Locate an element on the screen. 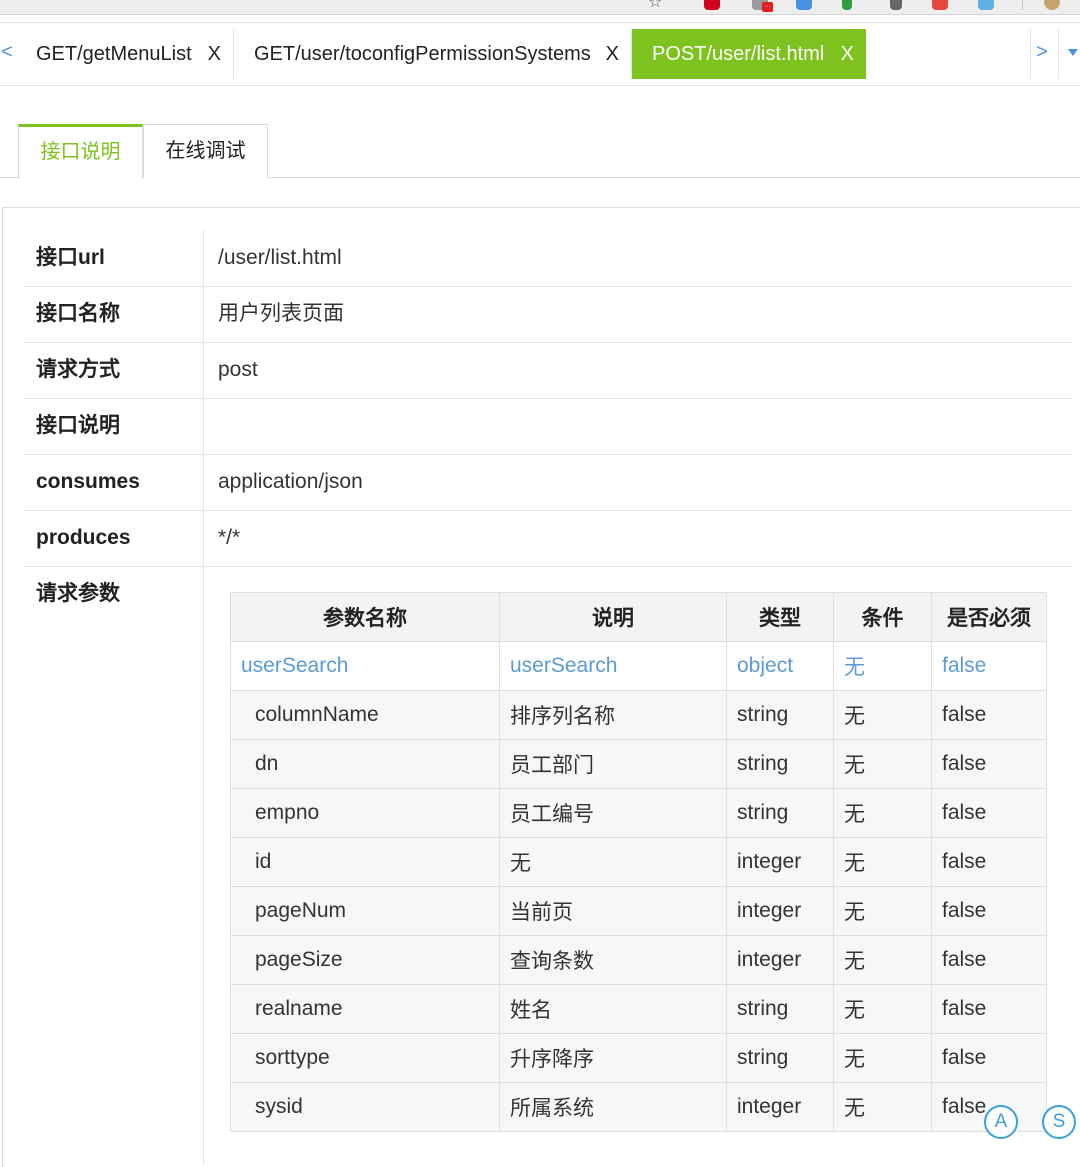 Image resolution: width=1080 pixels, height=1167 pixels. table-row: empno员工编号string无false is located at coordinates (639, 813).